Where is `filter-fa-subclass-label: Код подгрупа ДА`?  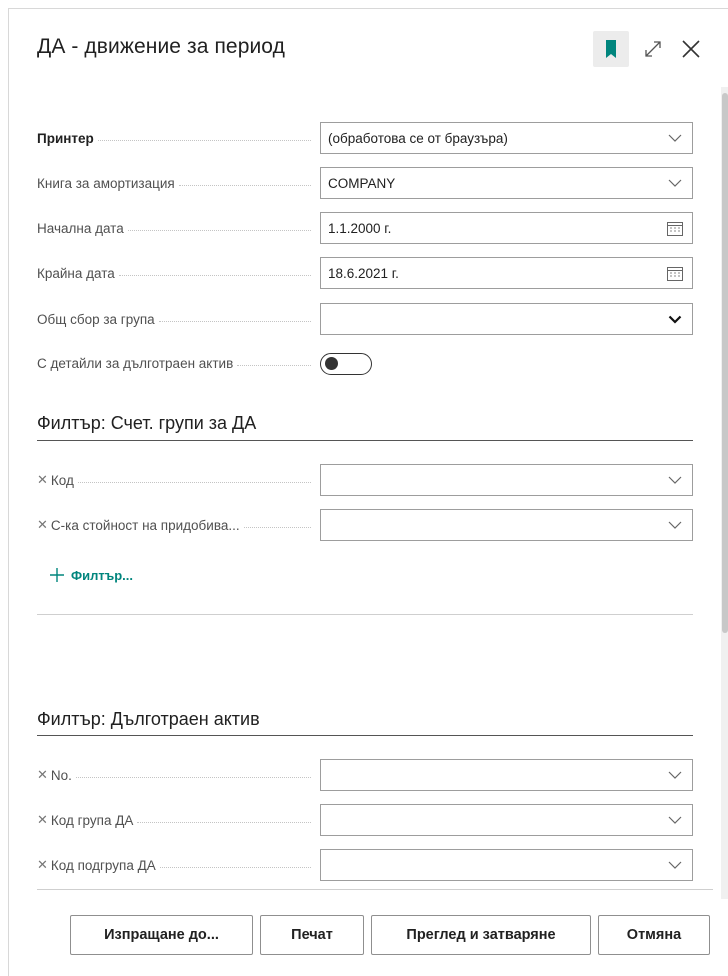 filter-fa-subclass-label: Код подгрупа ДА is located at coordinates (105, 865).